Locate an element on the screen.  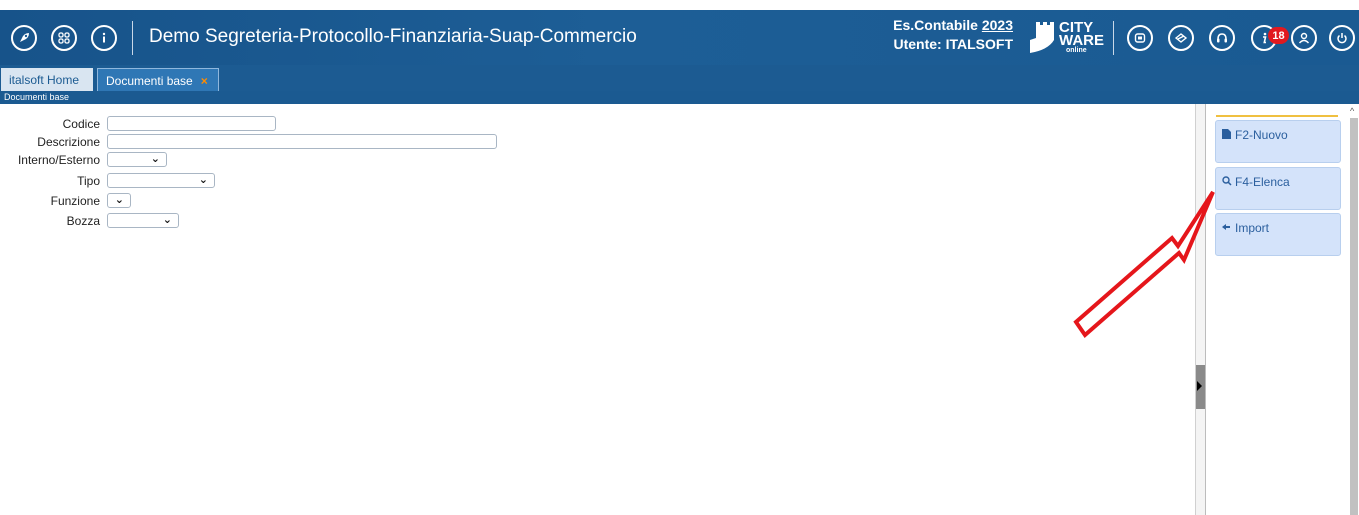
interno-esterno-label: Interno/Esterno is located at coordinates (58, 160).